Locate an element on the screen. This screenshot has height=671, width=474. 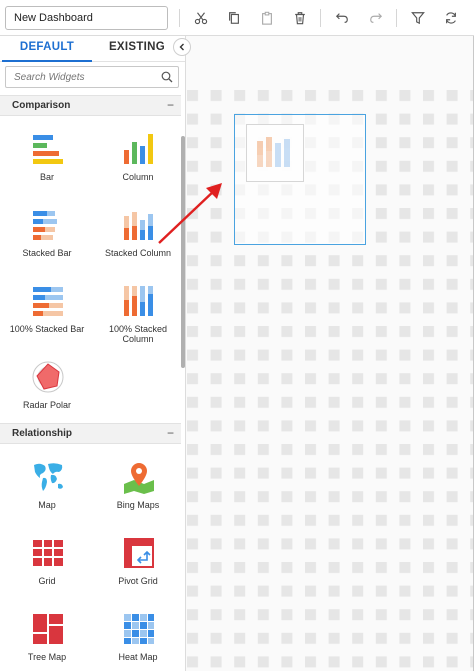
stacked-bar-icon is located at coordinates (45, 225).